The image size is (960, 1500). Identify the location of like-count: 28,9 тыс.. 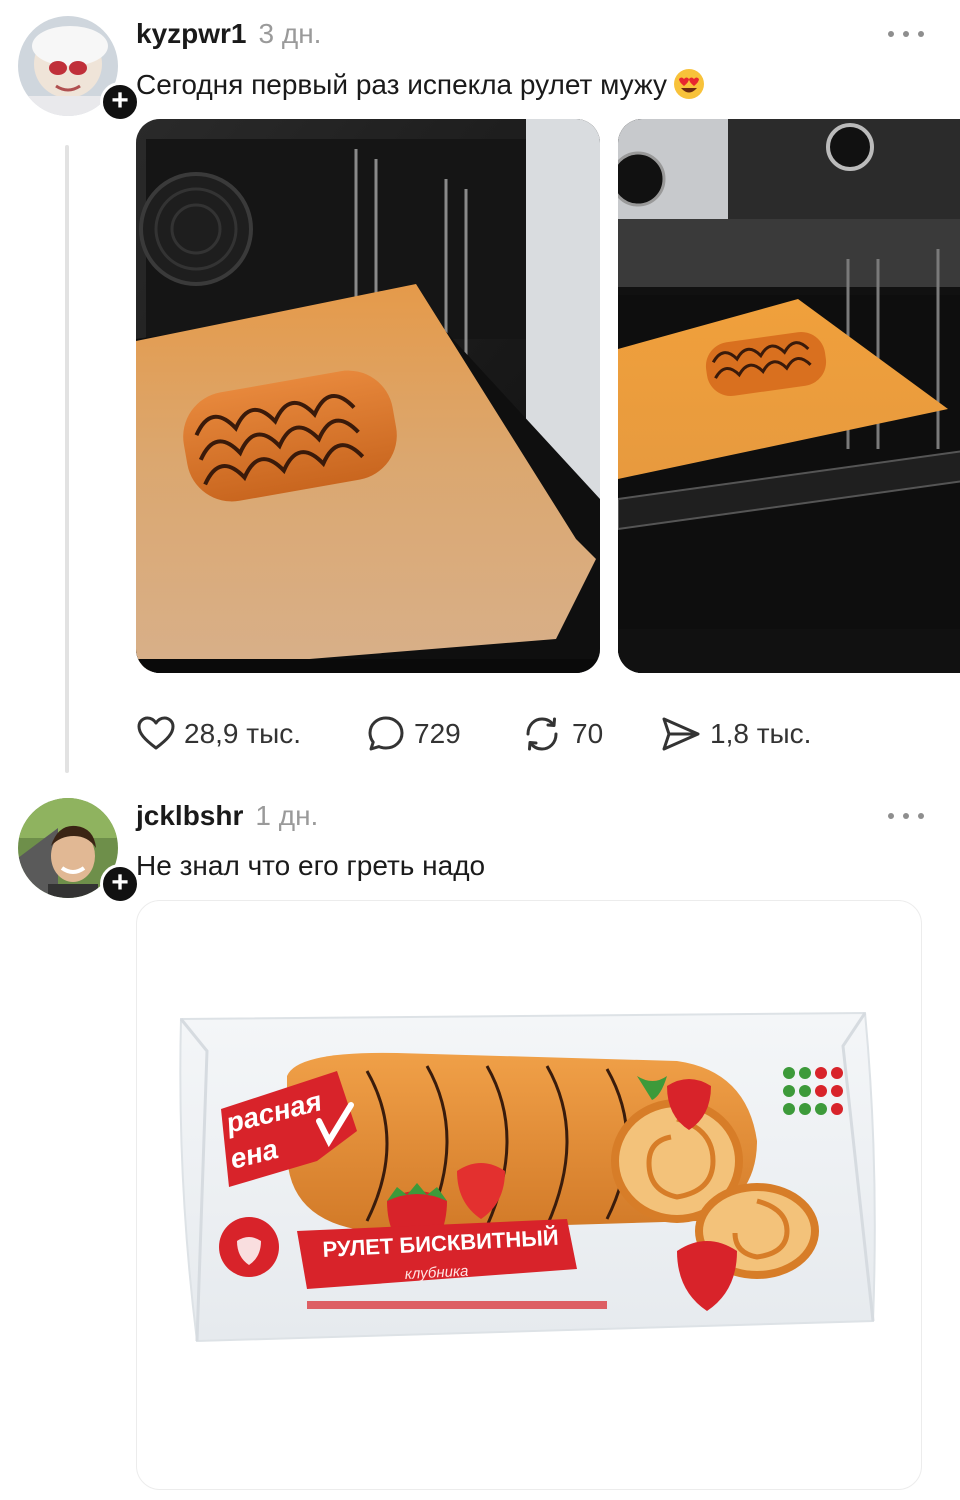
(243, 733).